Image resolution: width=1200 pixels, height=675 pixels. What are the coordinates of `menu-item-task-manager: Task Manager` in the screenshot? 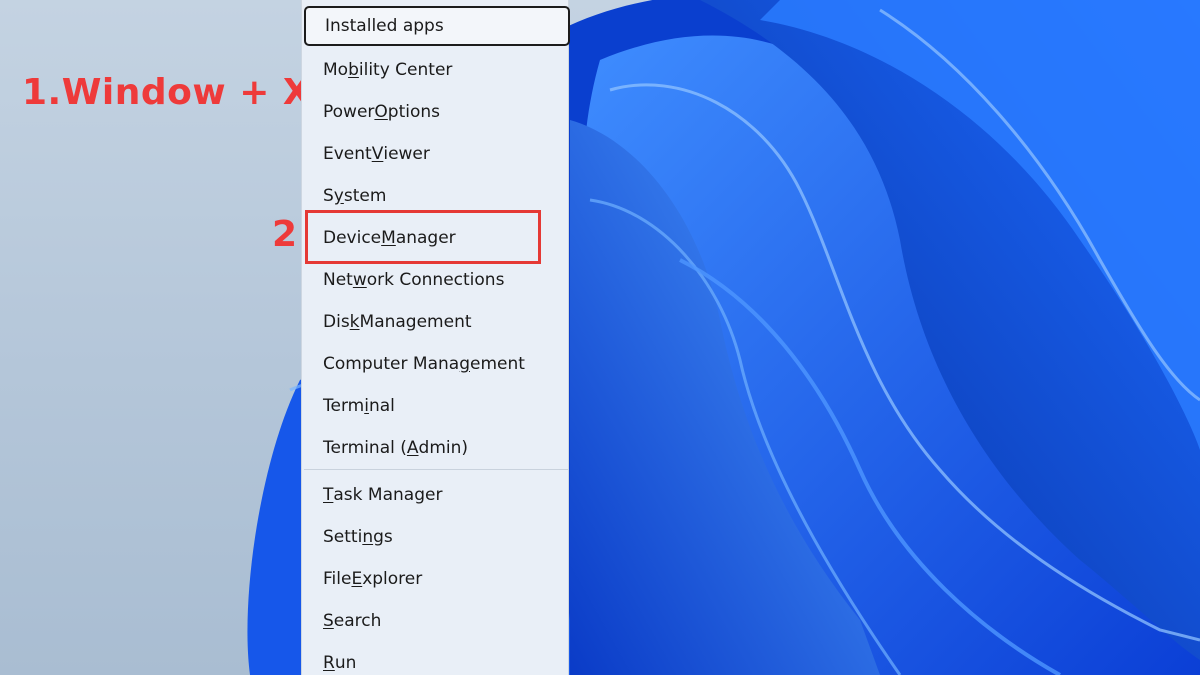 It's located at (436, 495).